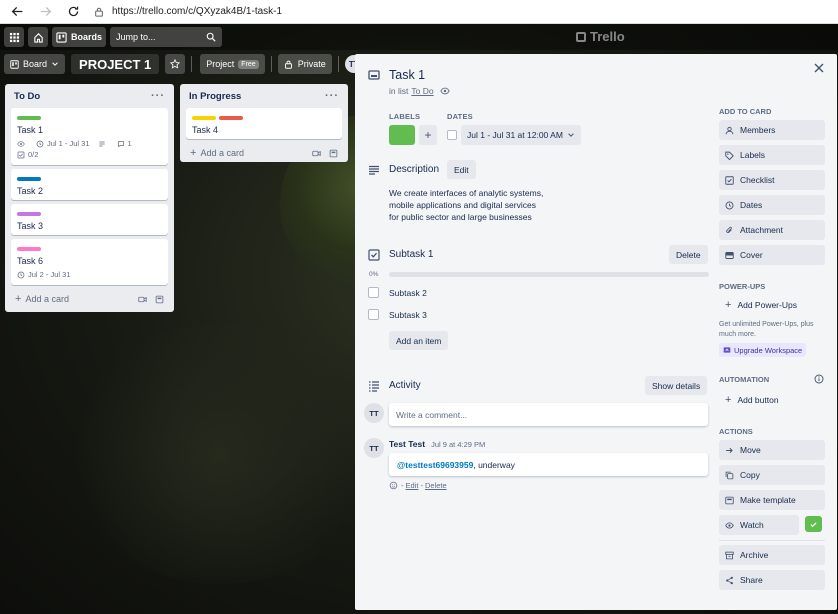 Image resolution: width=838 pixels, height=614 pixels. I want to click on checklist-item: Subtask 3, so click(397, 314).